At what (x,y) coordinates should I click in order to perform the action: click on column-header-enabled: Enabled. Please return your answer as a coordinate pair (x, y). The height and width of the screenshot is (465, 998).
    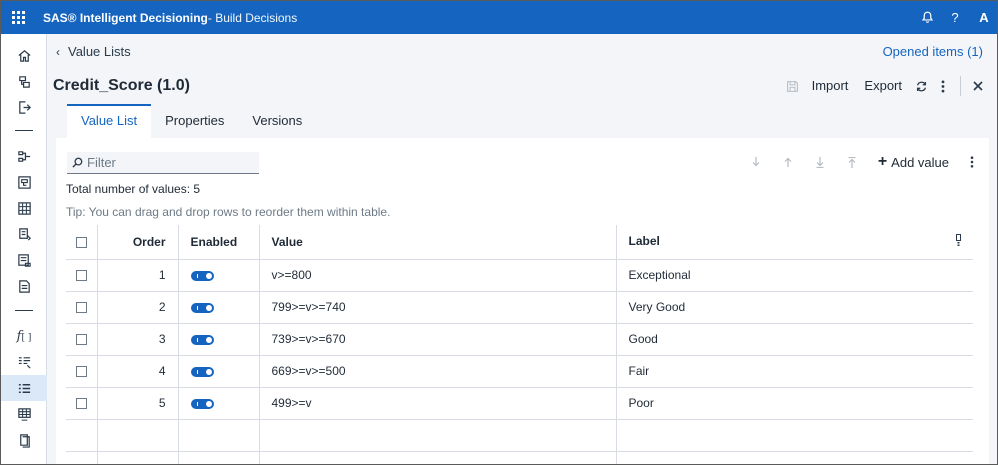
    Looking at the image, I should click on (219, 242).